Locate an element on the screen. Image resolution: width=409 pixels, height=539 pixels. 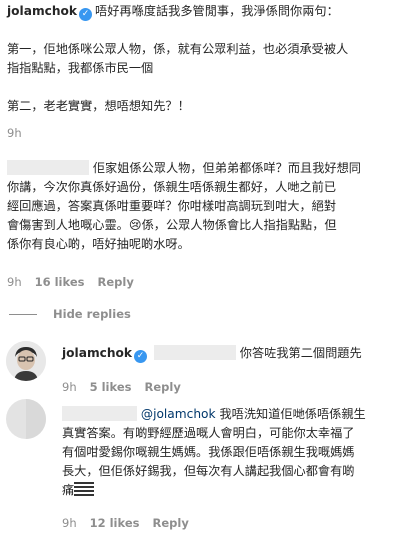
reply-1-meta: 9h 5 likes Reply is located at coordinates (128, 387).